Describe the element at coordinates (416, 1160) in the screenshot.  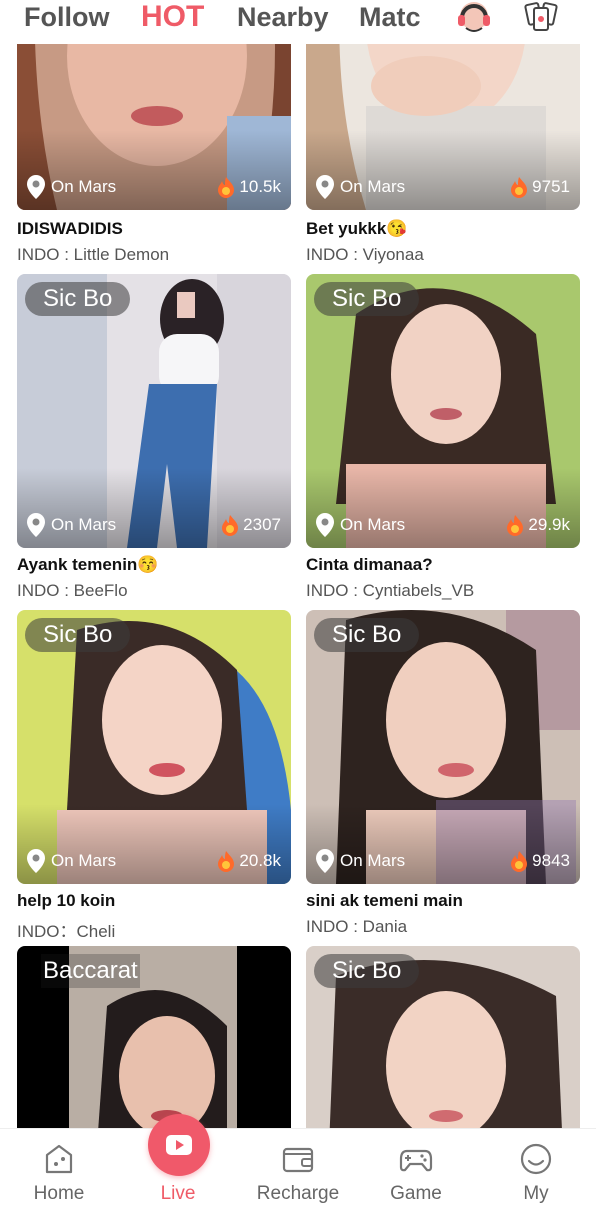
I see `gamepad-icon` at that location.